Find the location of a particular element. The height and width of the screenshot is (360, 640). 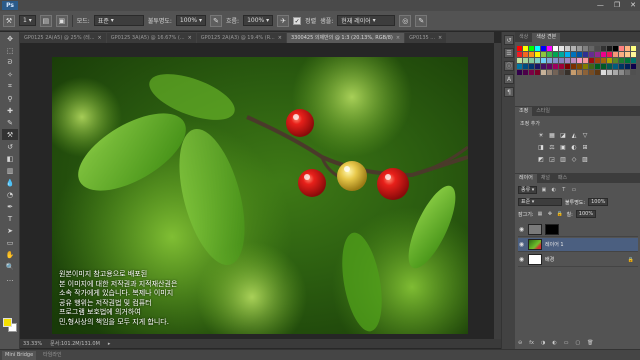

clone-source-icon: ▣ is located at coordinates (61, 20).